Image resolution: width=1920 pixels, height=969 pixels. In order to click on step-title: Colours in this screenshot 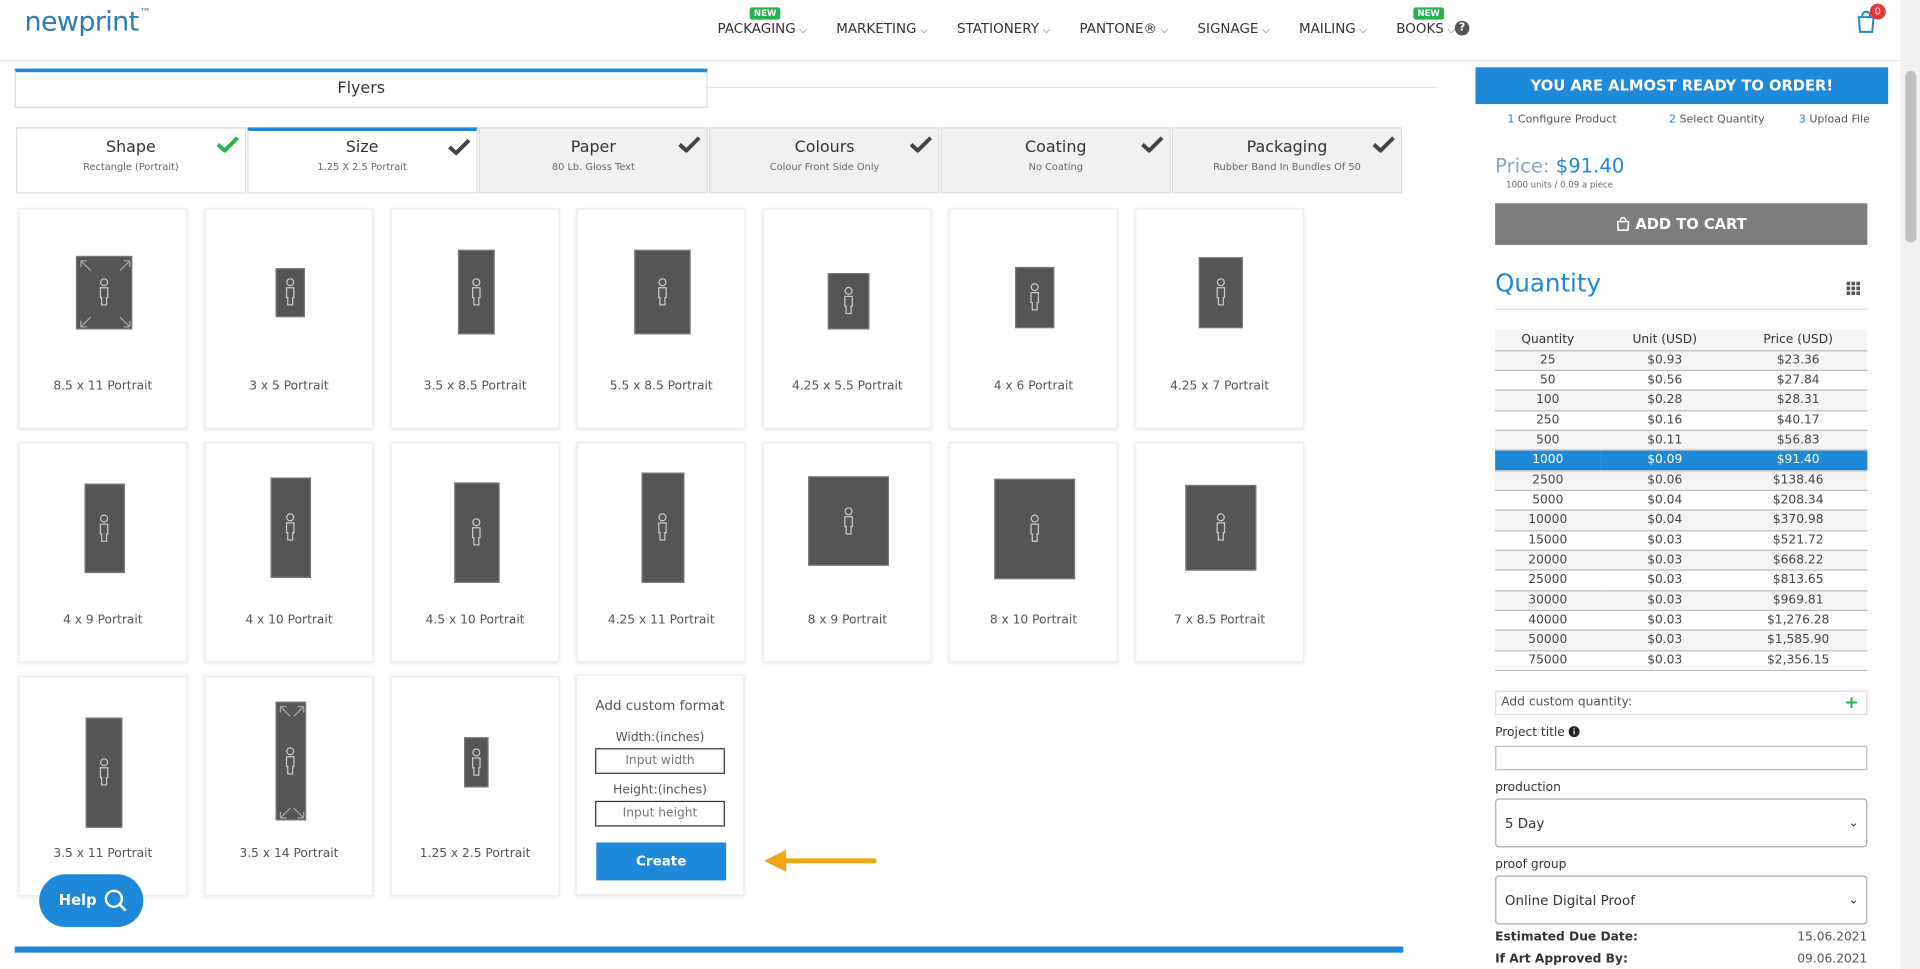, I will do `click(824, 147)`.